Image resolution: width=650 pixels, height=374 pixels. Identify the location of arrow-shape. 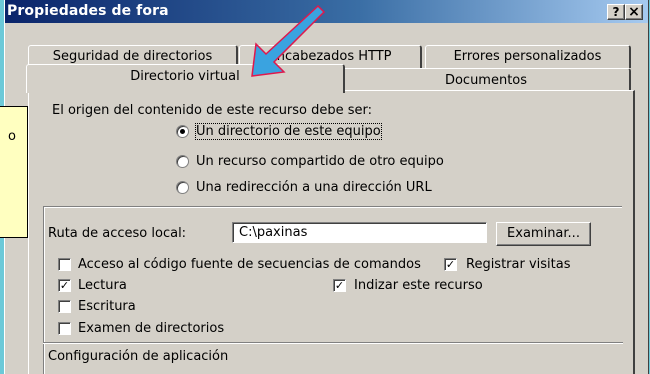
(288, 40).